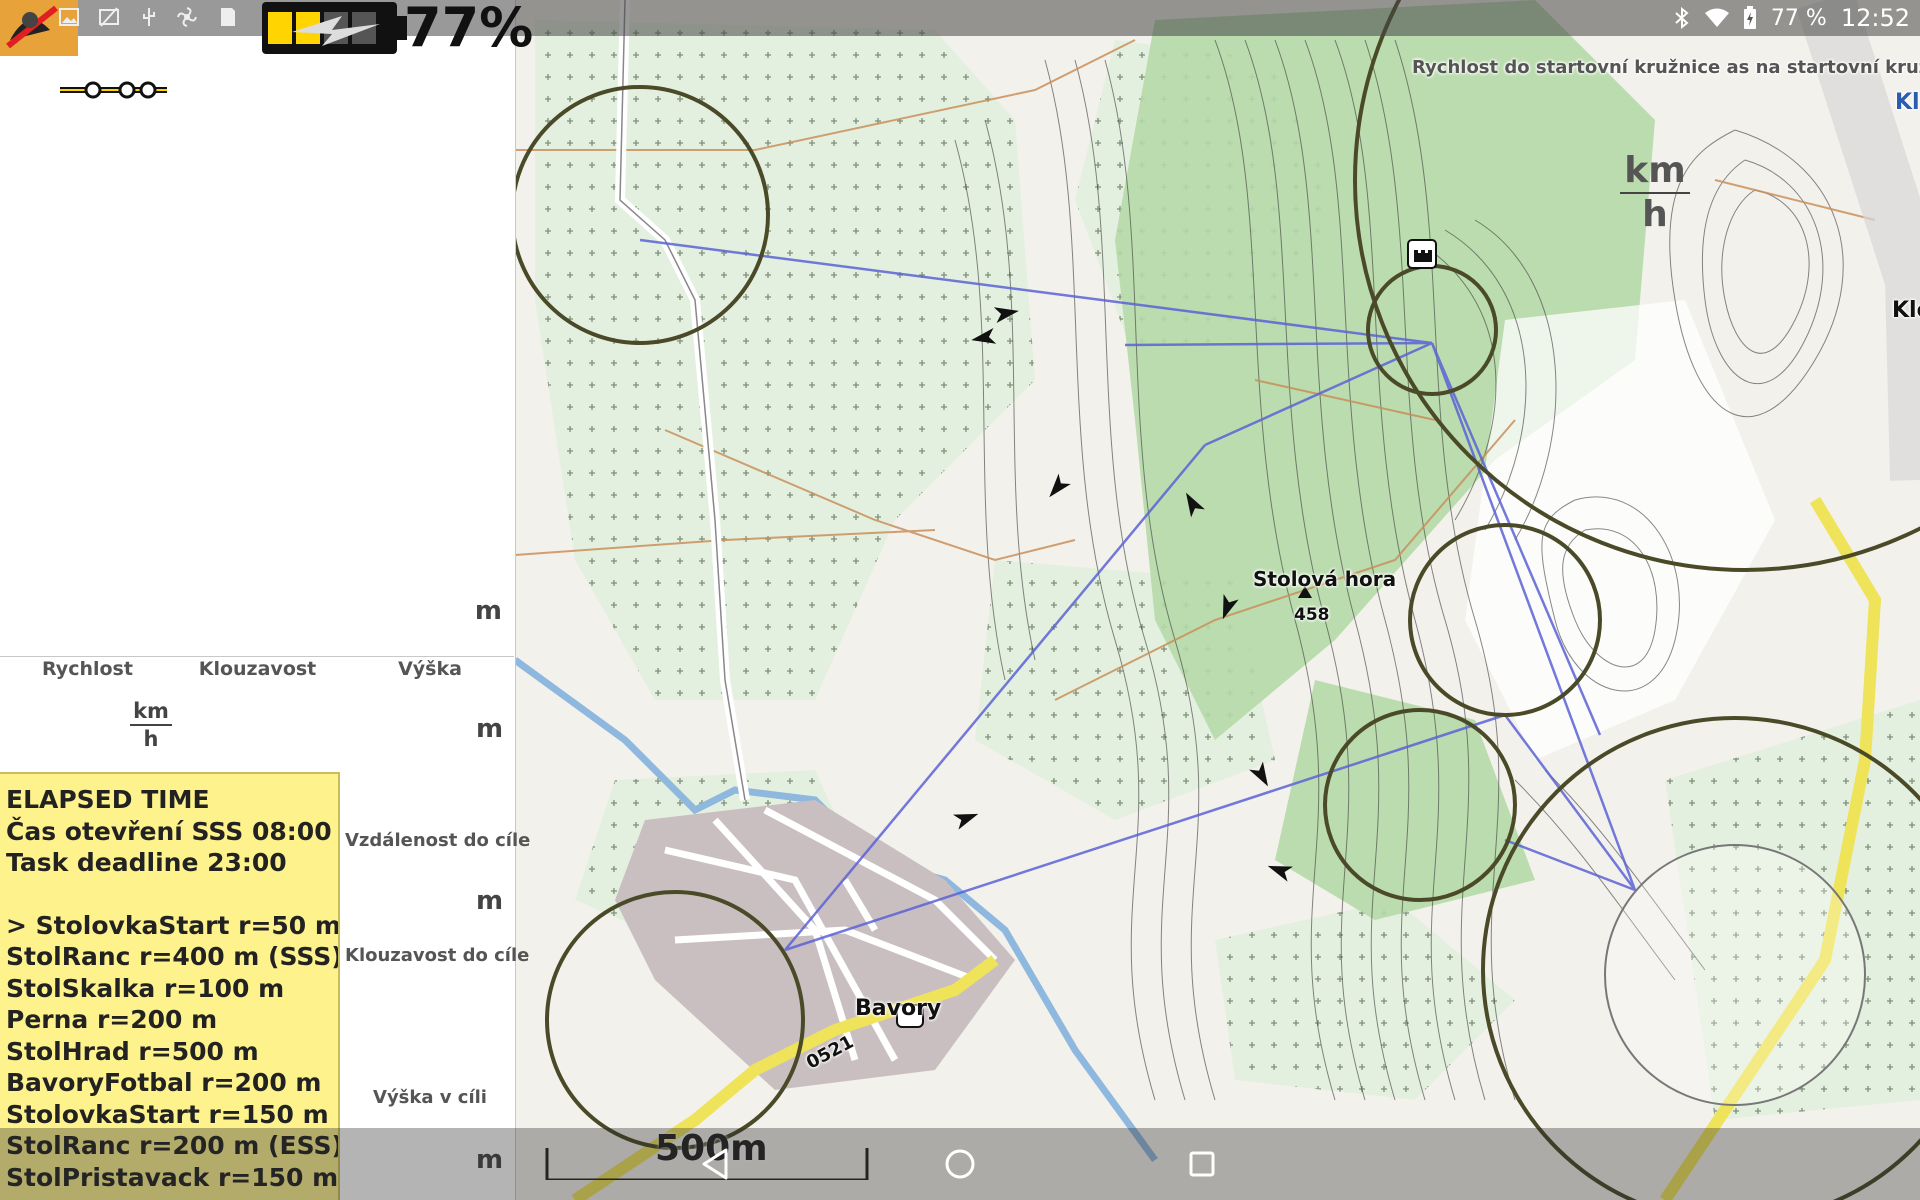 The width and height of the screenshot is (1920, 1200). What do you see at coordinates (169, 1115) in the screenshot?
I see `turnpoint-item: StolovkaStart r=150 m` at bounding box center [169, 1115].